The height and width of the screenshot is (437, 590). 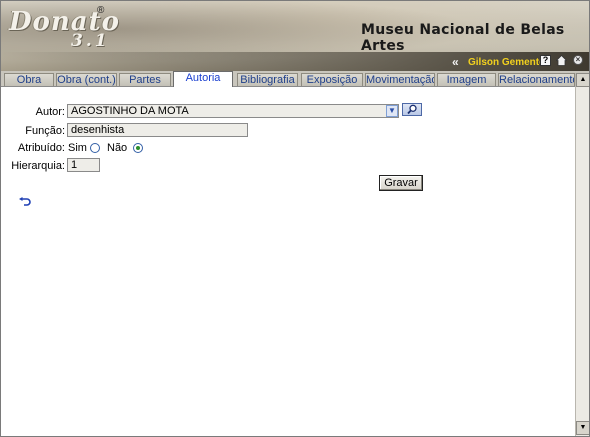 What do you see at coordinates (83, 165) in the screenshot?
I see `hierarquia-field: 1` at bounding box center [83, 165].